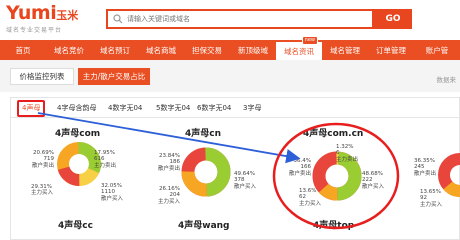  Describe the element at coordinates (373, 180) in the screenshot. I see `c3-right-labels: 48.68% 222 散户买入` at that location.